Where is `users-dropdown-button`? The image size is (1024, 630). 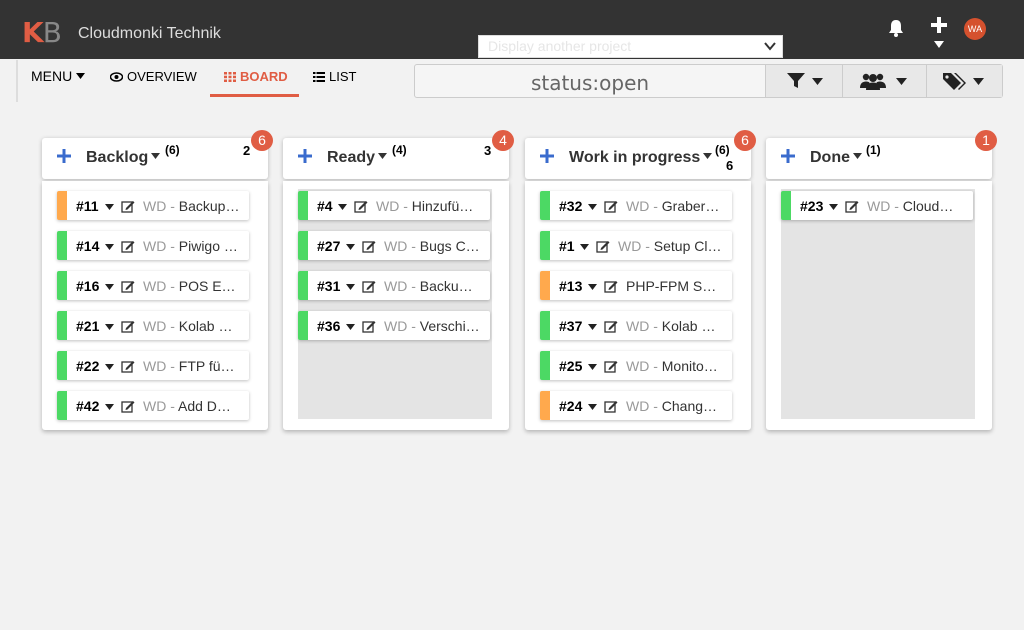
users-dropdown-button is located at coordinates (884, 81).